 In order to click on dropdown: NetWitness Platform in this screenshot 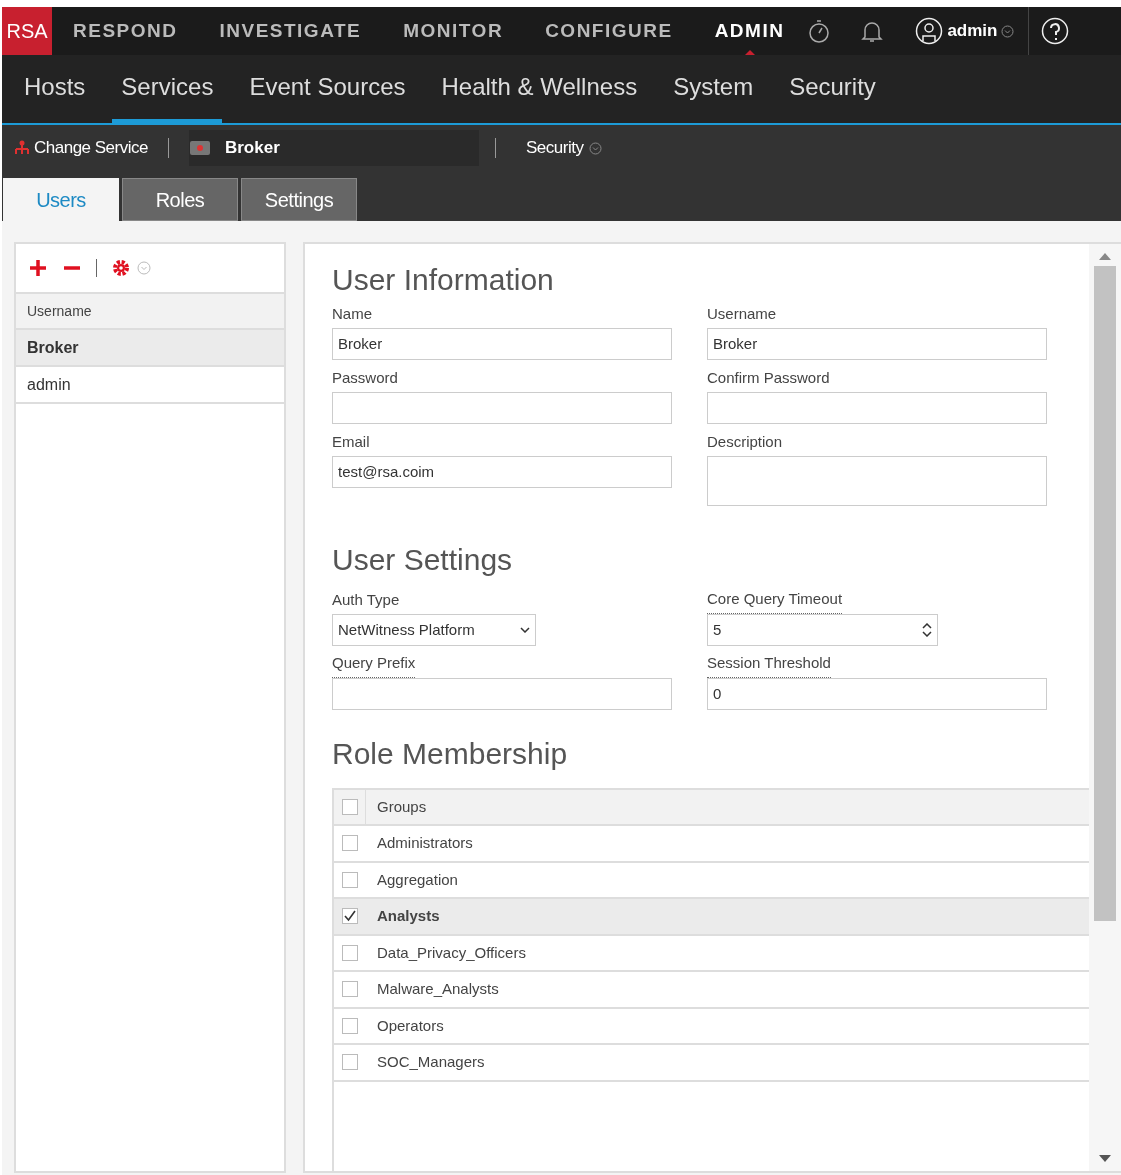, I will do `click(434, 630)`.